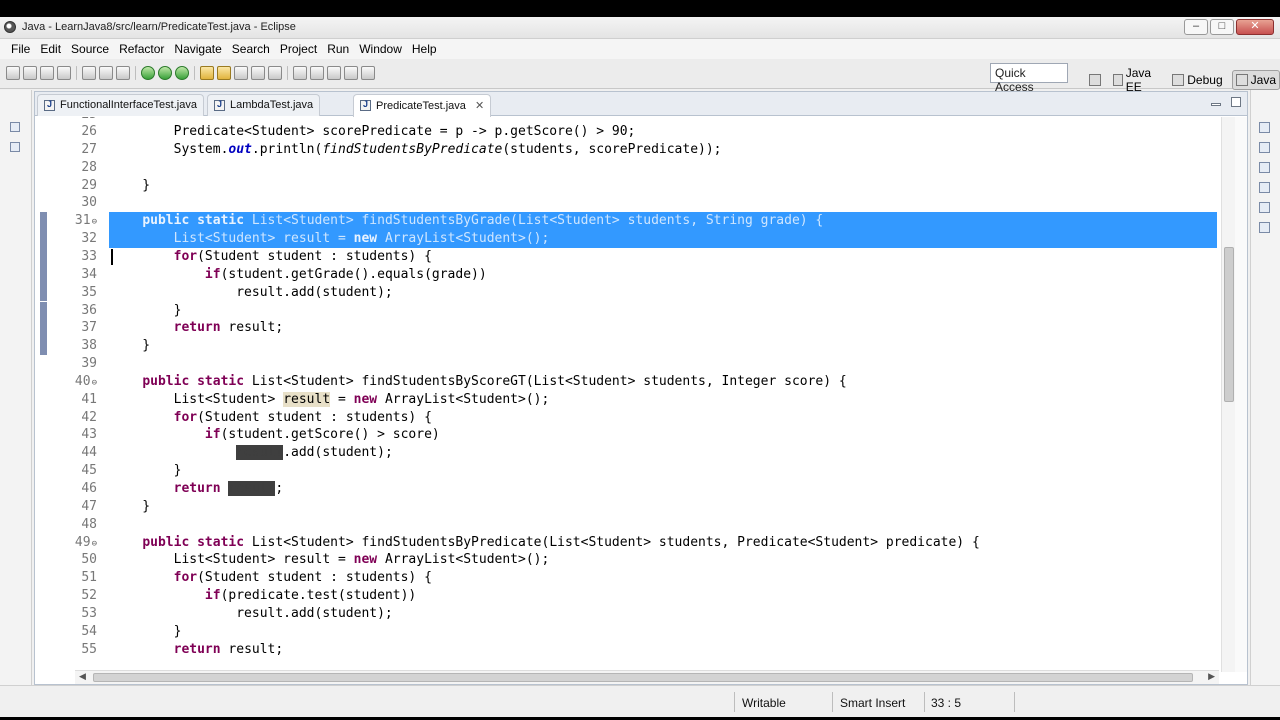 This screenshot has width=1280, height=720. I want to click on menu-navigate: Navigate, so click(197, 49).